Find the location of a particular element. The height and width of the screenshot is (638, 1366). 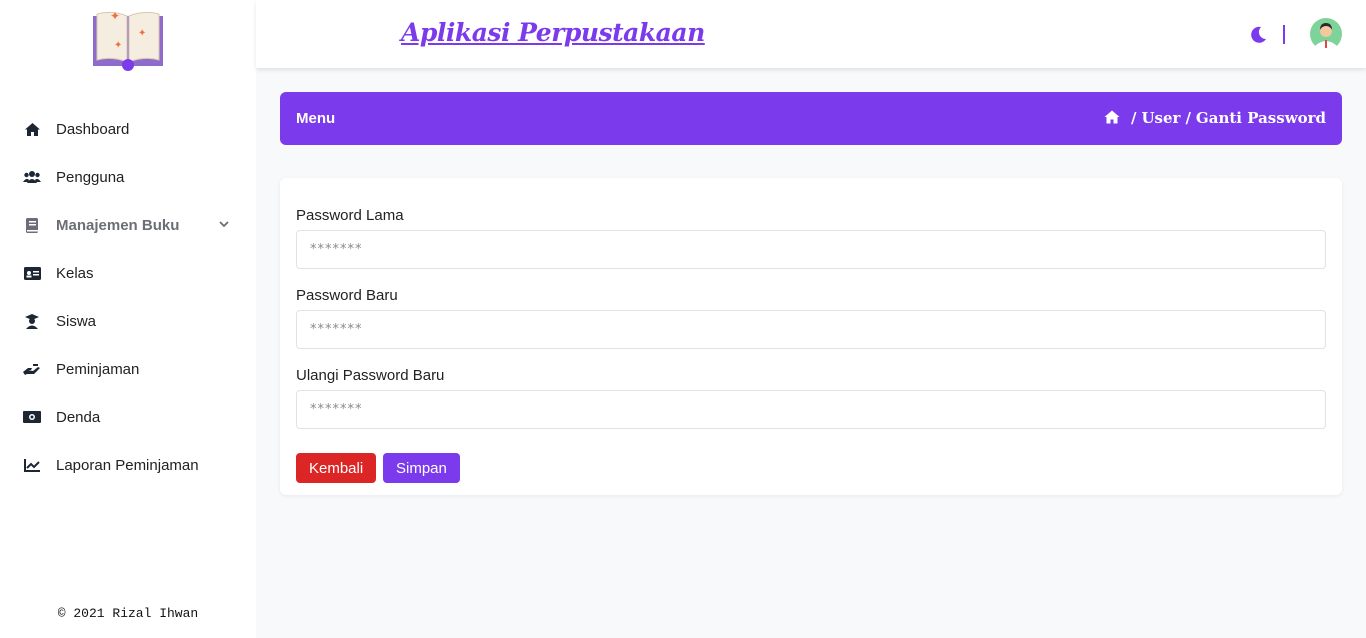

sidebar-item-label: Denda is located at coordinates (78, 417).